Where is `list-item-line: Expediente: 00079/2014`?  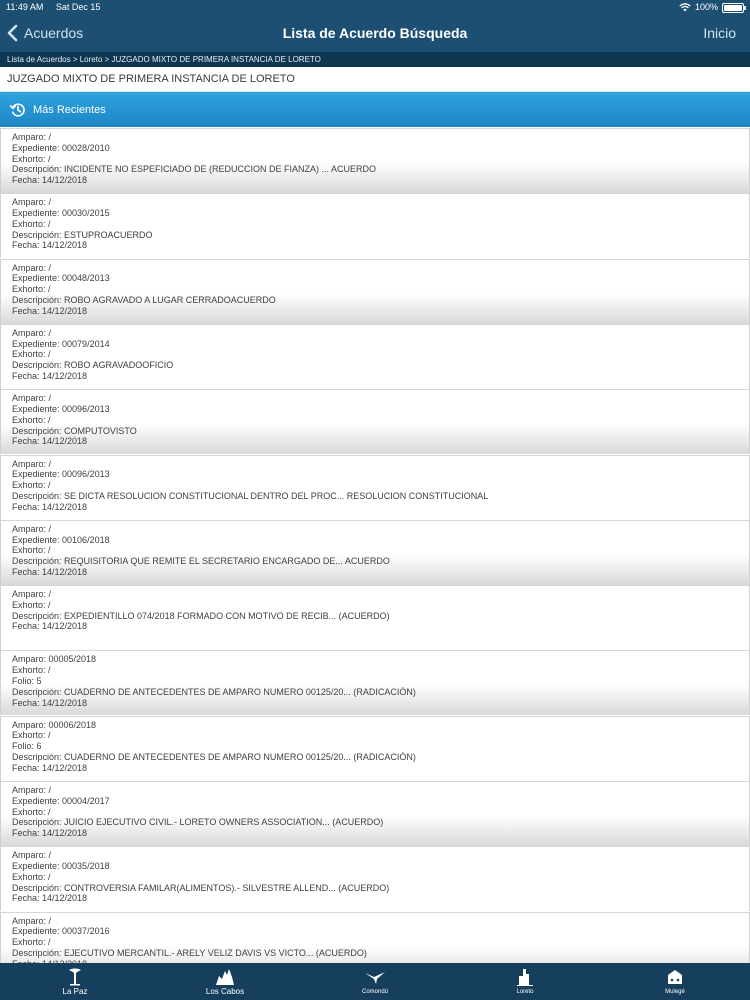
list-item-line: Expediente: 00079/2014 is located at coordinates (61, 343).